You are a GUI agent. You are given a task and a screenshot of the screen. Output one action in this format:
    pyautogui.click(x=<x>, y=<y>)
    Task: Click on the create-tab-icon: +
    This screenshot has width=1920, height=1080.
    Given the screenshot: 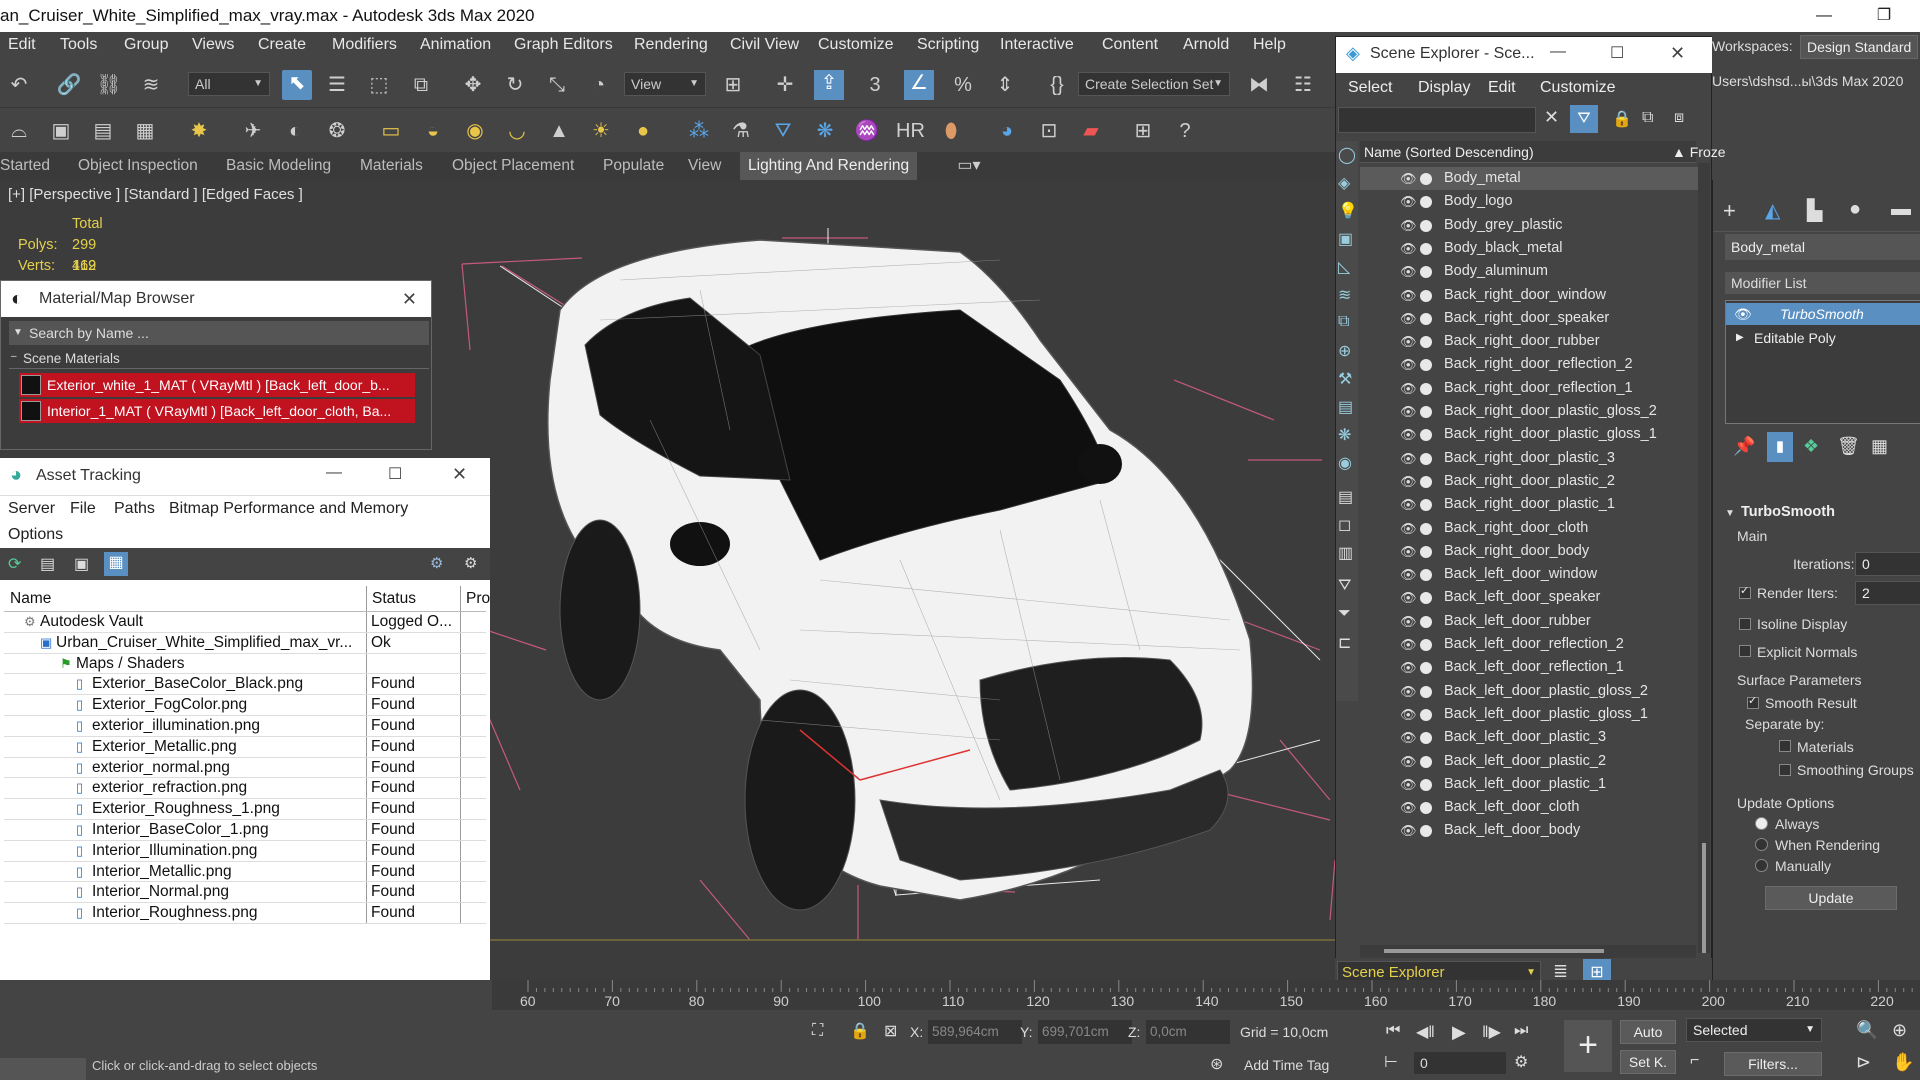 What is the action you would take?
    pyautogui.click(x=1729, y=211)
    